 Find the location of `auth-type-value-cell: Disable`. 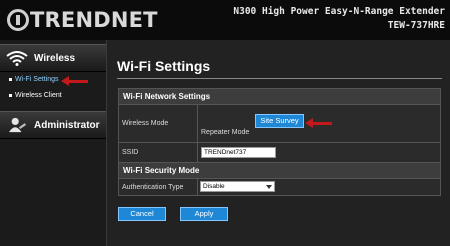

auth-type-value-cell: Disable is located at coordinates (319, 187).